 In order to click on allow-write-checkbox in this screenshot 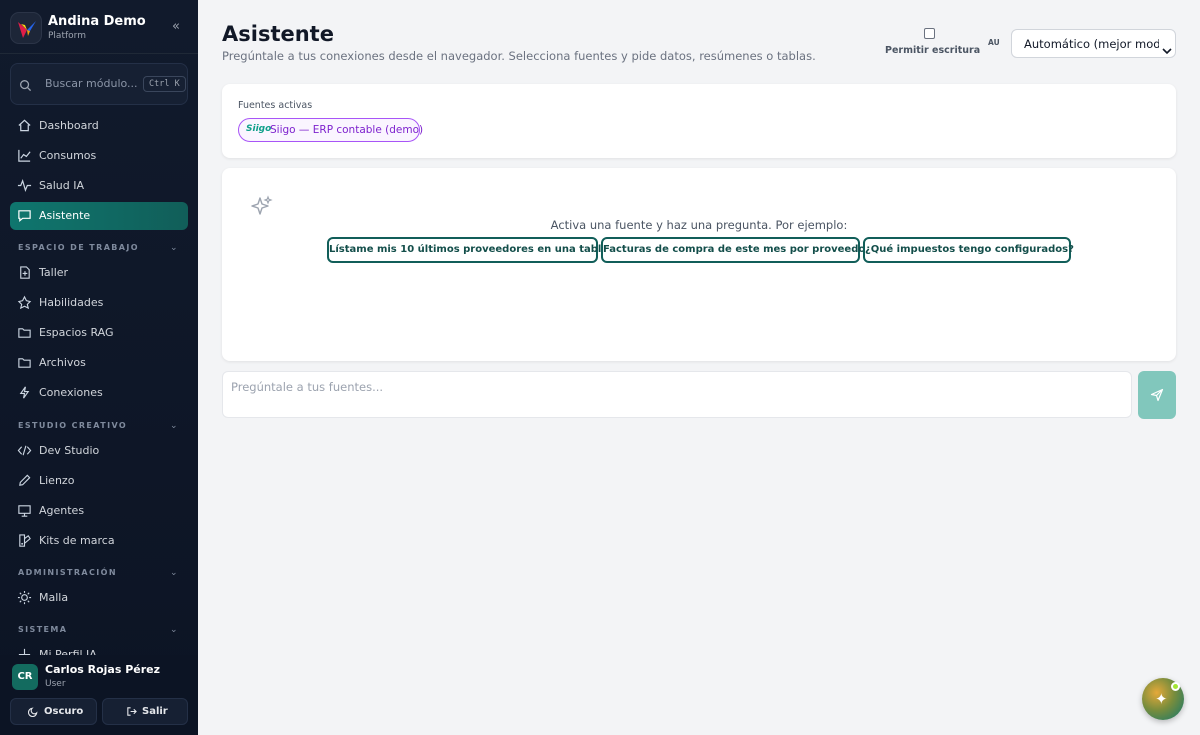, I will do `click(929, 33)`.